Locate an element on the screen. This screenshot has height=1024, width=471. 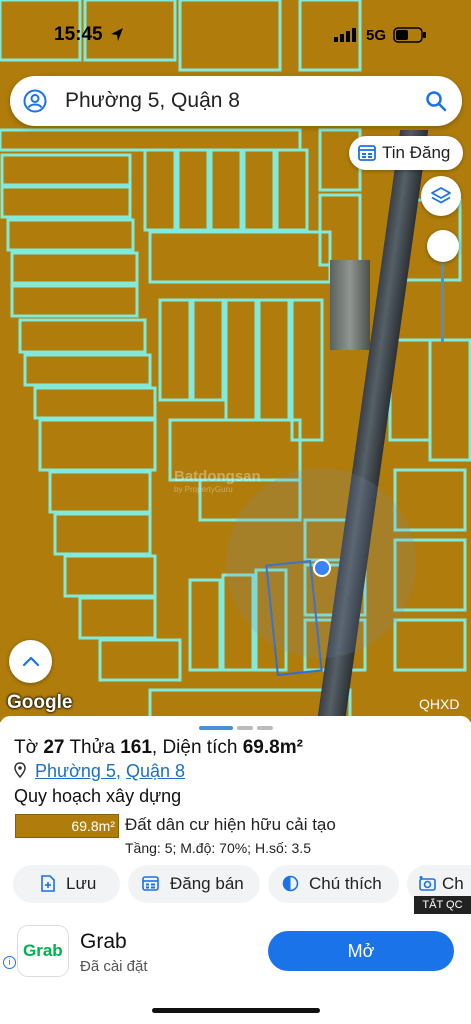
map-pin-icon is located at coordinates (20, 770).